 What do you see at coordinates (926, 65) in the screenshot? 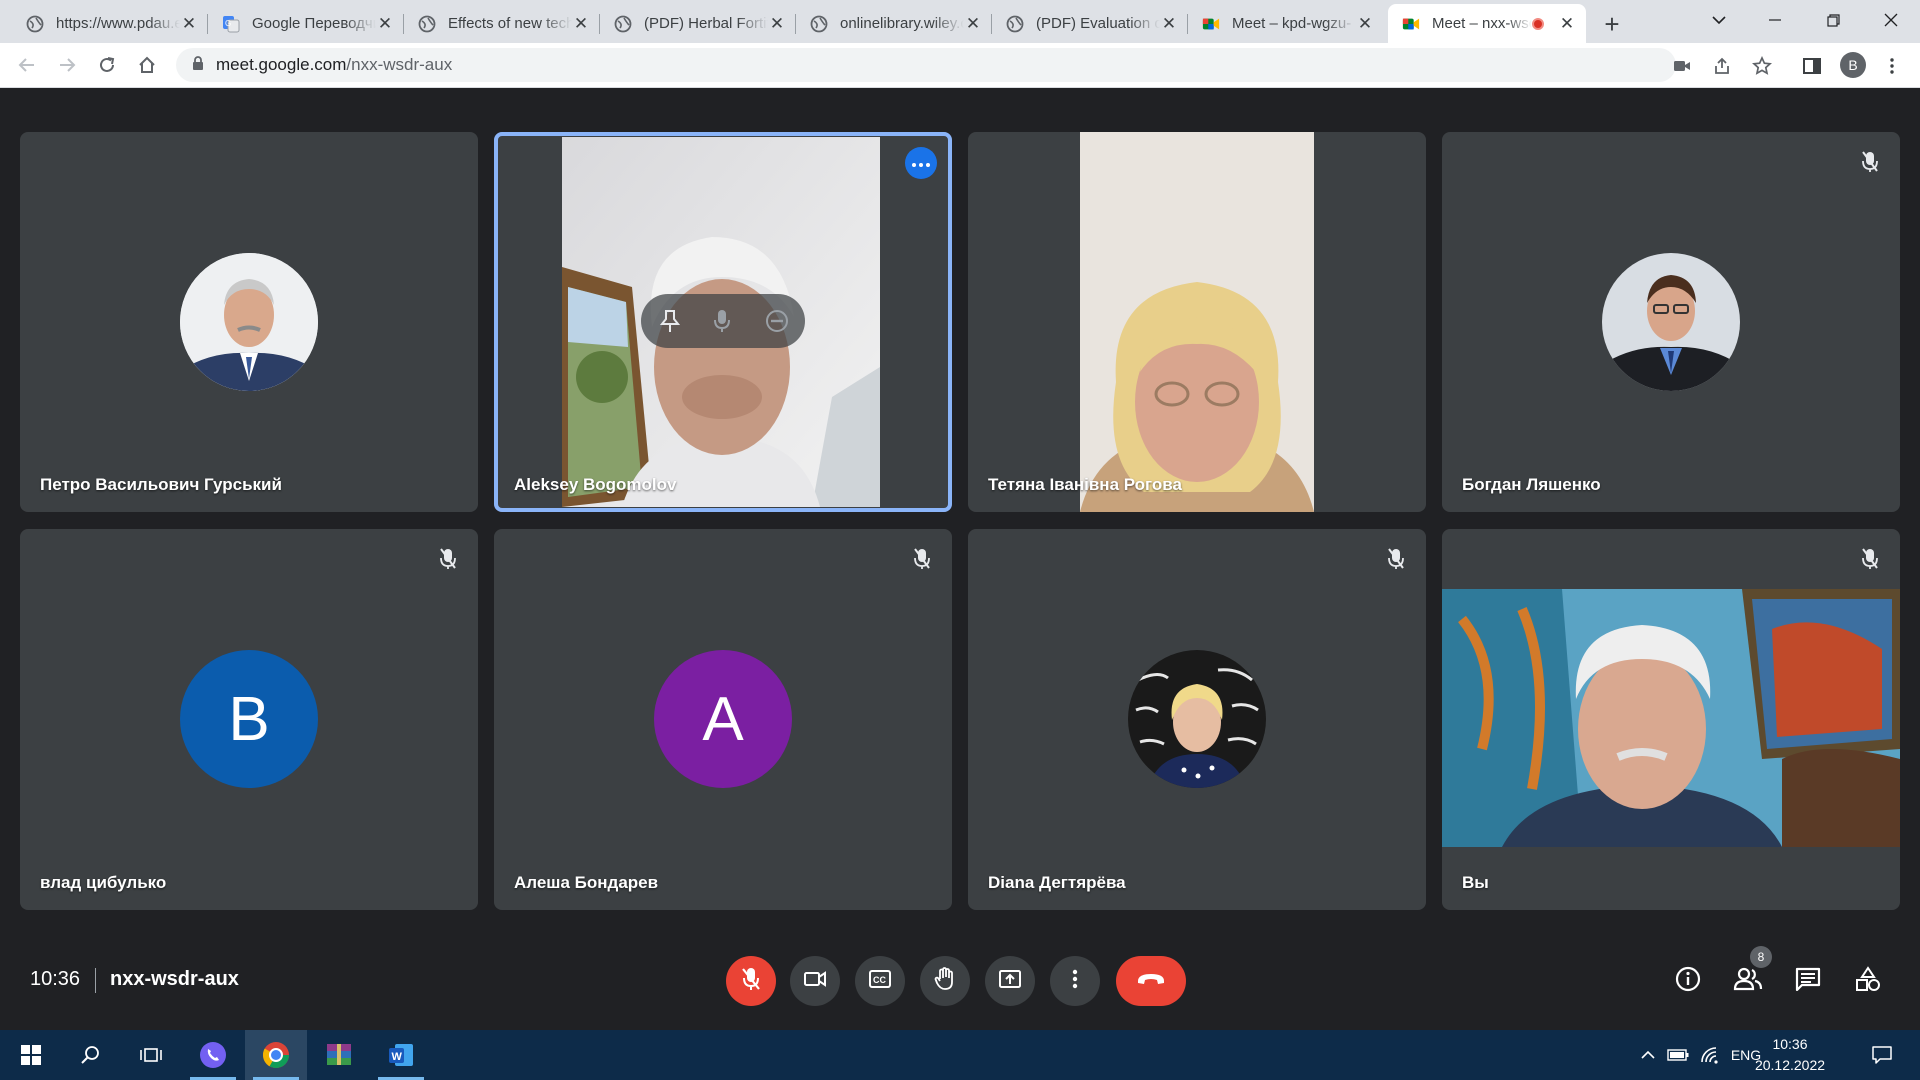
I see `address-bar: meet.google.com/nxx-wsdr-aux` at bounding box center [926, 65].